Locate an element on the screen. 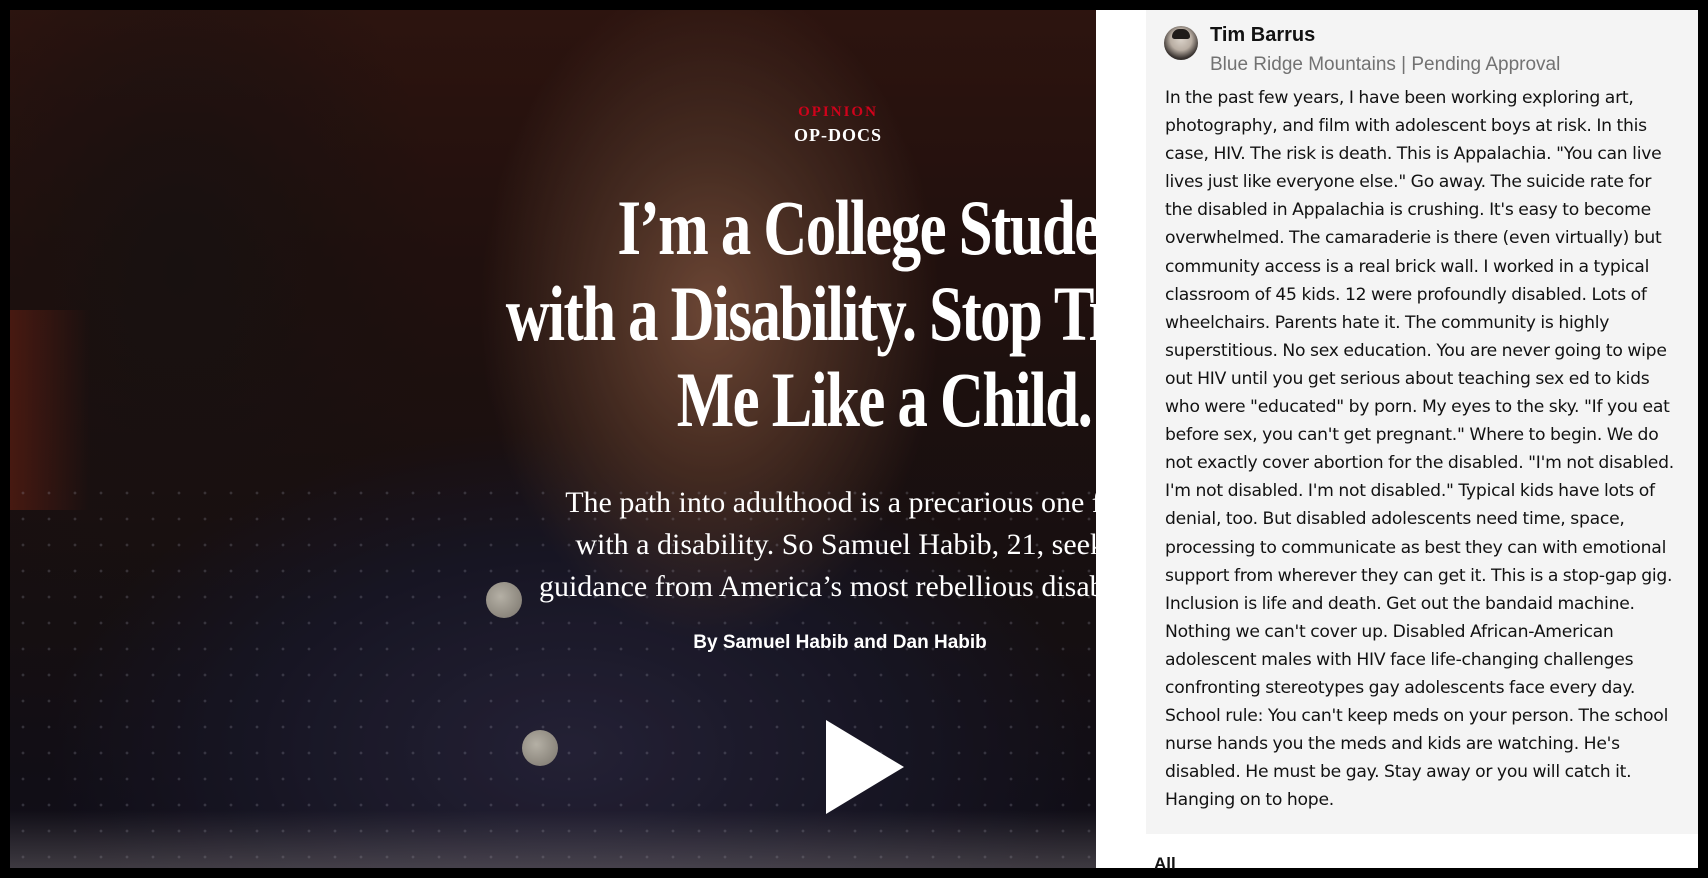 This screenshot has height=878, width=1708. avatar is located at coordinates (1181, 43).